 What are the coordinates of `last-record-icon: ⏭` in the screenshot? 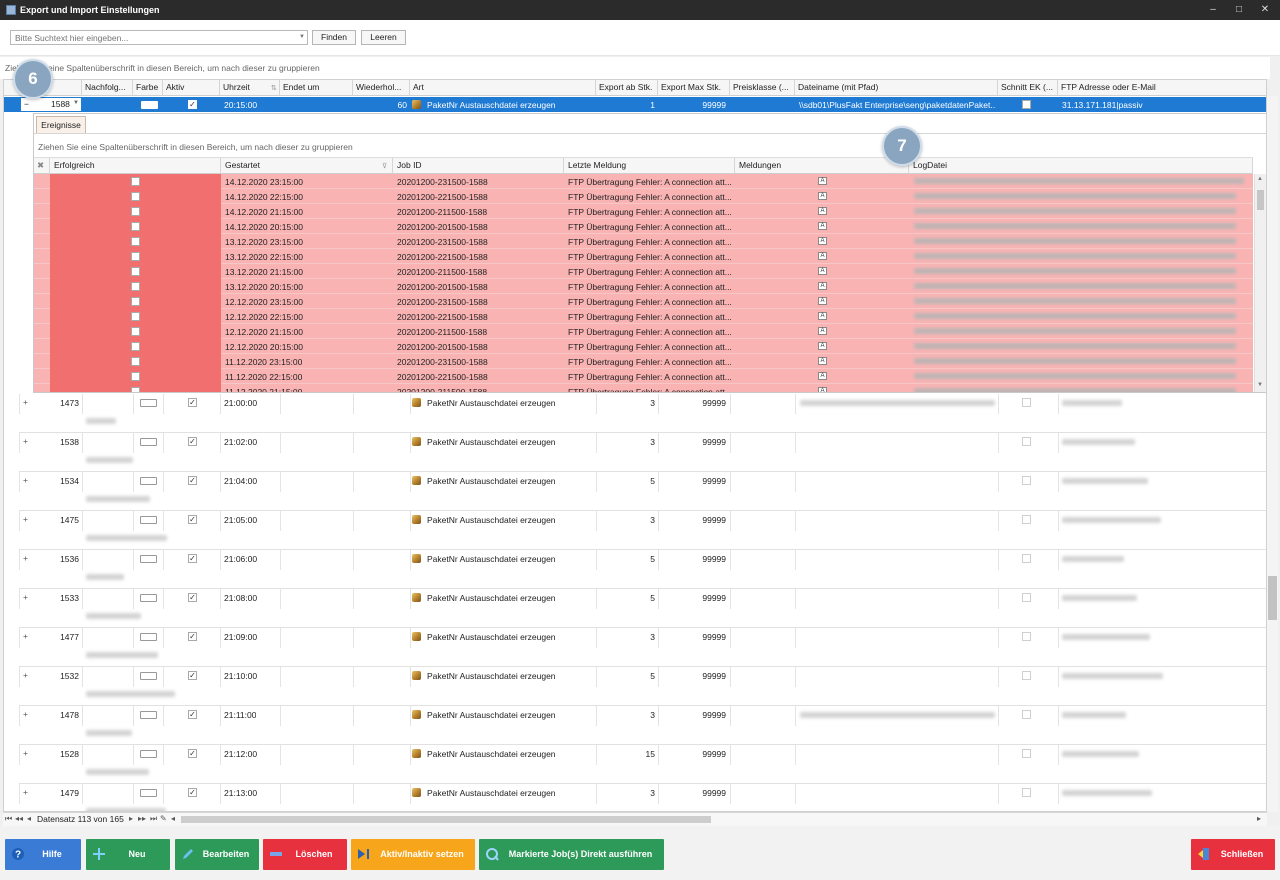 It's located at (153, 819).